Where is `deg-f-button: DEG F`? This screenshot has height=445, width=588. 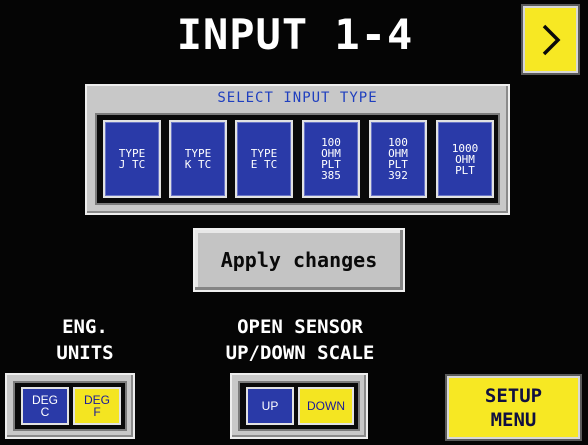
deg-f-button: DEG F is located at coordinates (97, 406).